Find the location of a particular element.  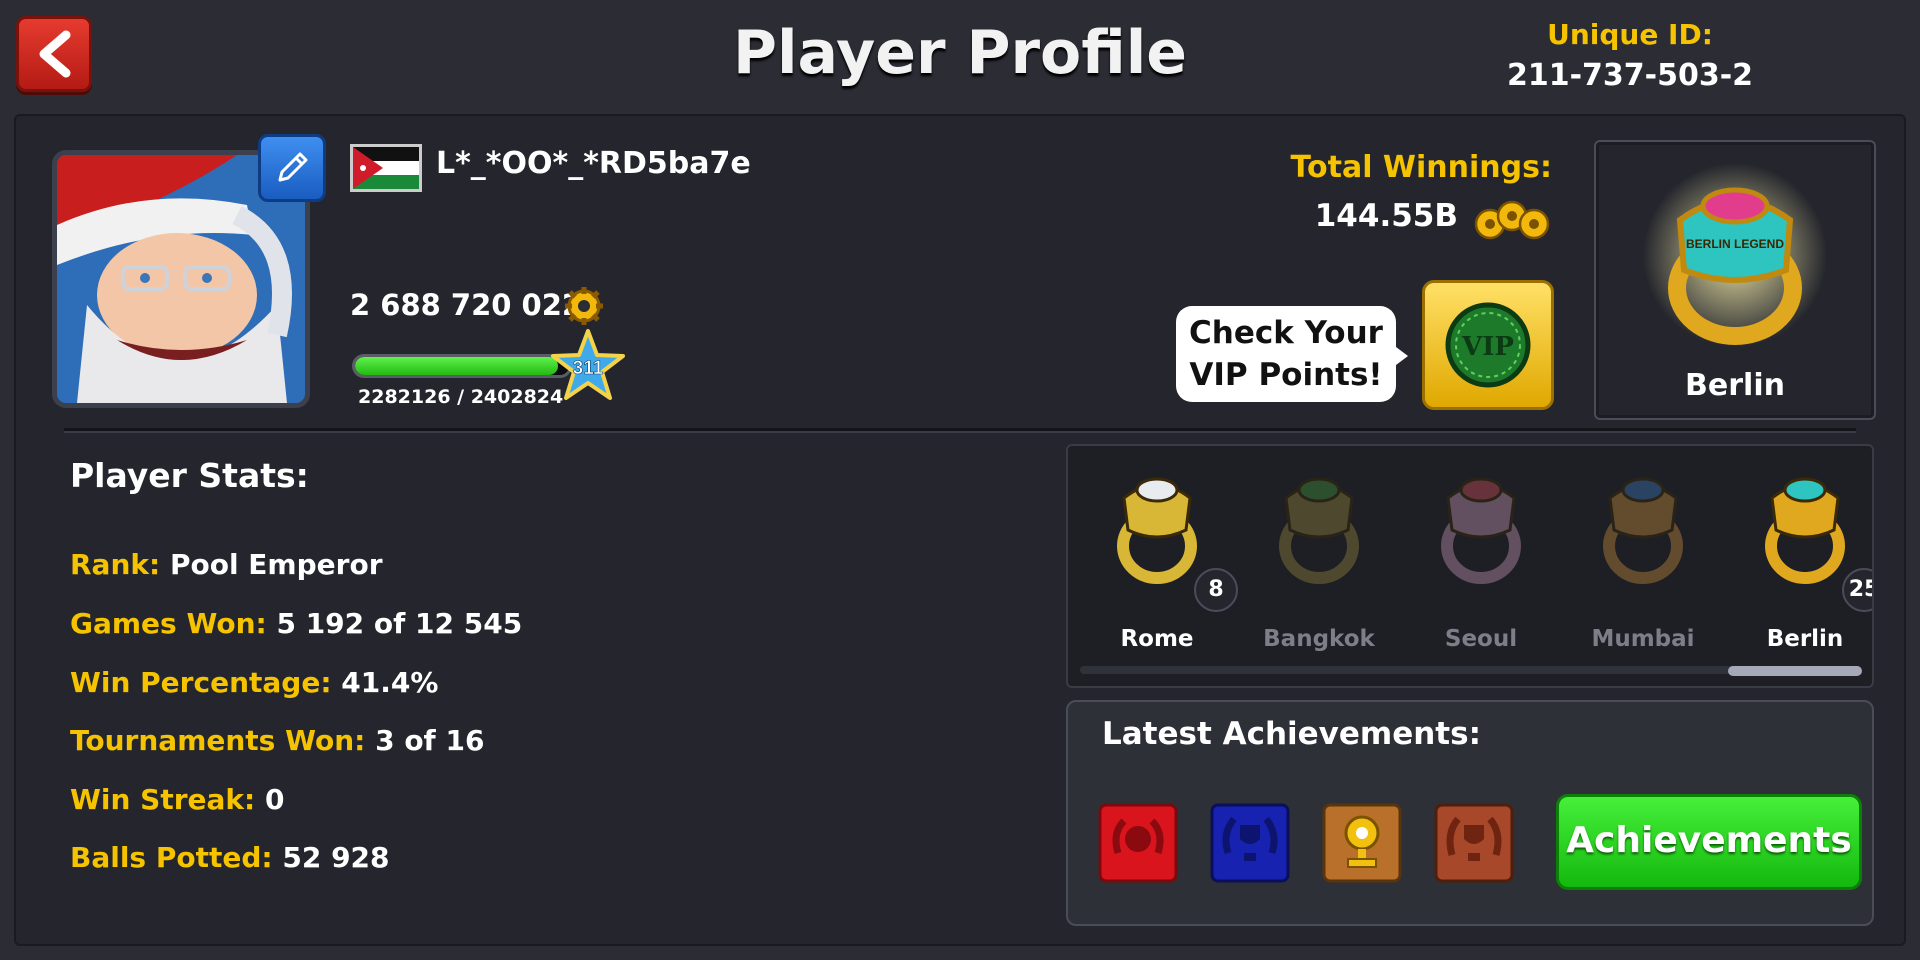

latest-achievements-title: Latest Achievements: is located at coordinates (1291, 734).